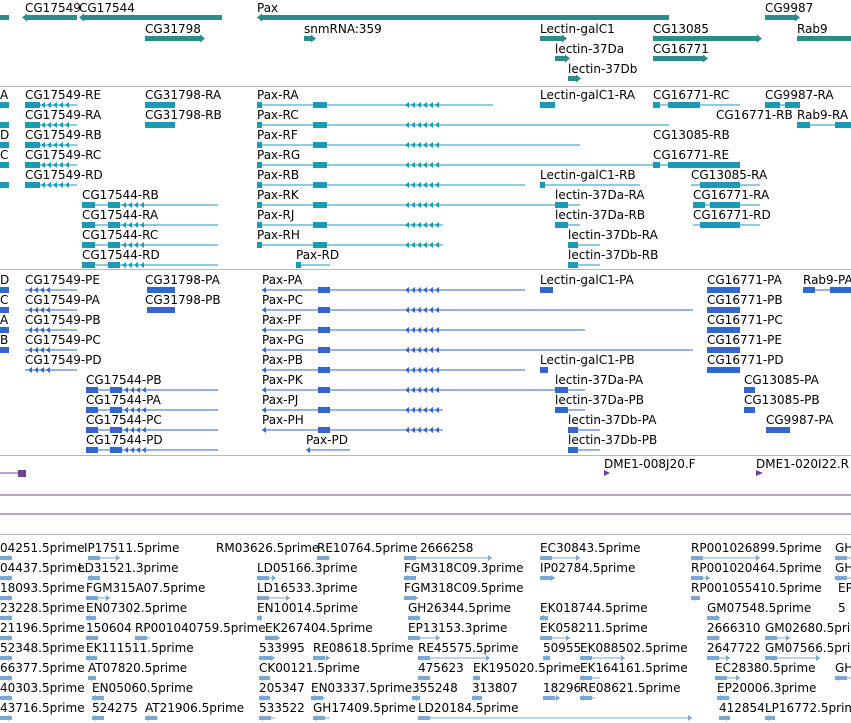 Image resolution: width=851 pixels, height=723 pixels. Describe the element at coordinates (53, 8) in the screenshot. I see `gene-label: CG17549` at that location.